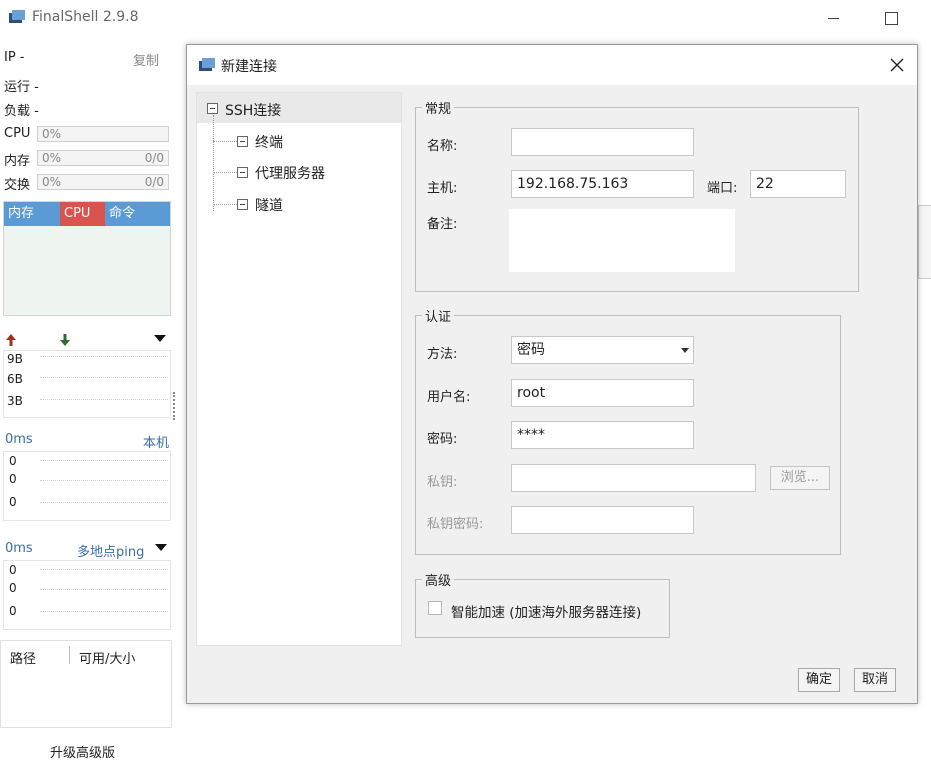 Image resolution: width=931 pixels, height=772 pixels. Describe the element at coordinates (249, 67) in the screenshot. I see `dialog-title: 新建连接` at that location.